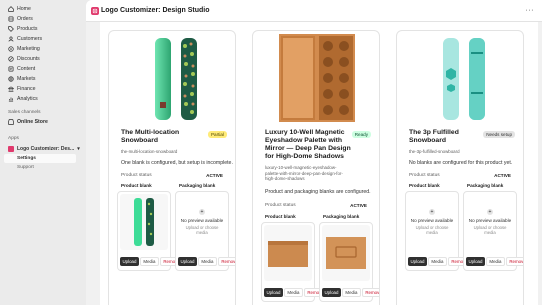 The height and width of the screenshot is (305, 542). I want to click on sidebar-item-label: Discounts, so click(28, 59).